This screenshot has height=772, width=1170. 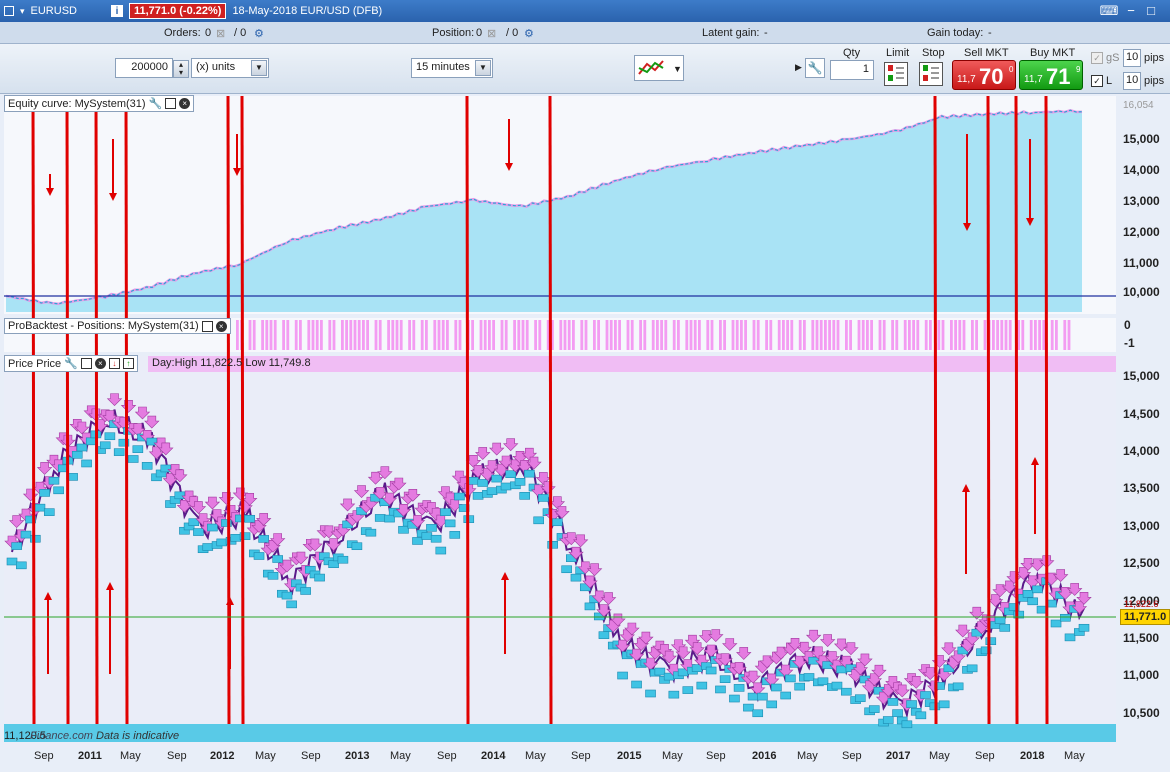 I want to click on unit-dropdown-icon: ▼, so click(x=259, y=68).